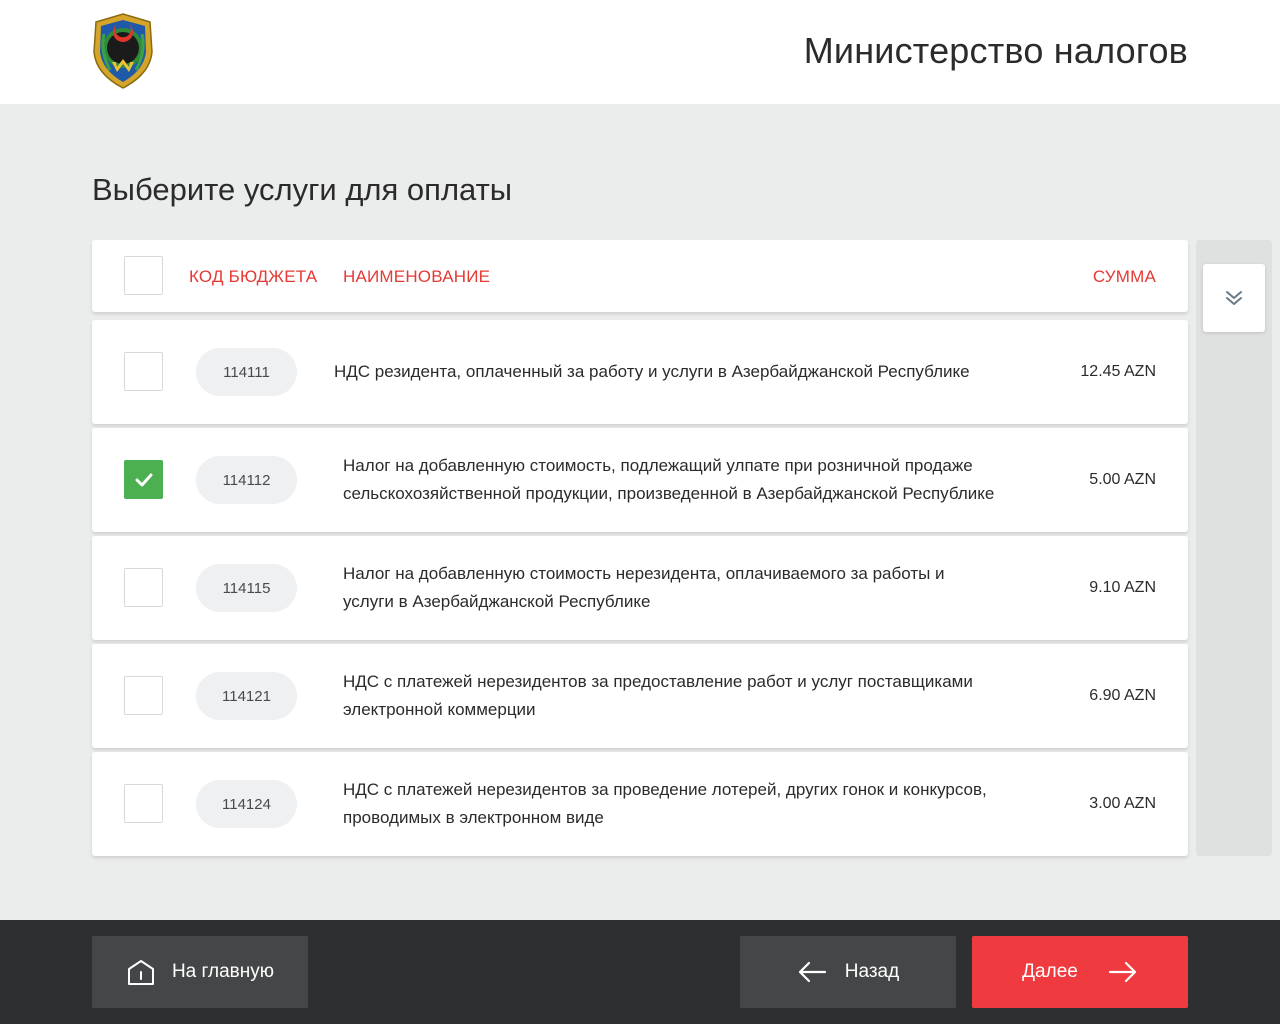 The width and height of the screenshot is (1280, 1024). Describe the element at coordinates (1122, 479) in the screenshot. I see `service-sum: 5.00 AZN` at that location.